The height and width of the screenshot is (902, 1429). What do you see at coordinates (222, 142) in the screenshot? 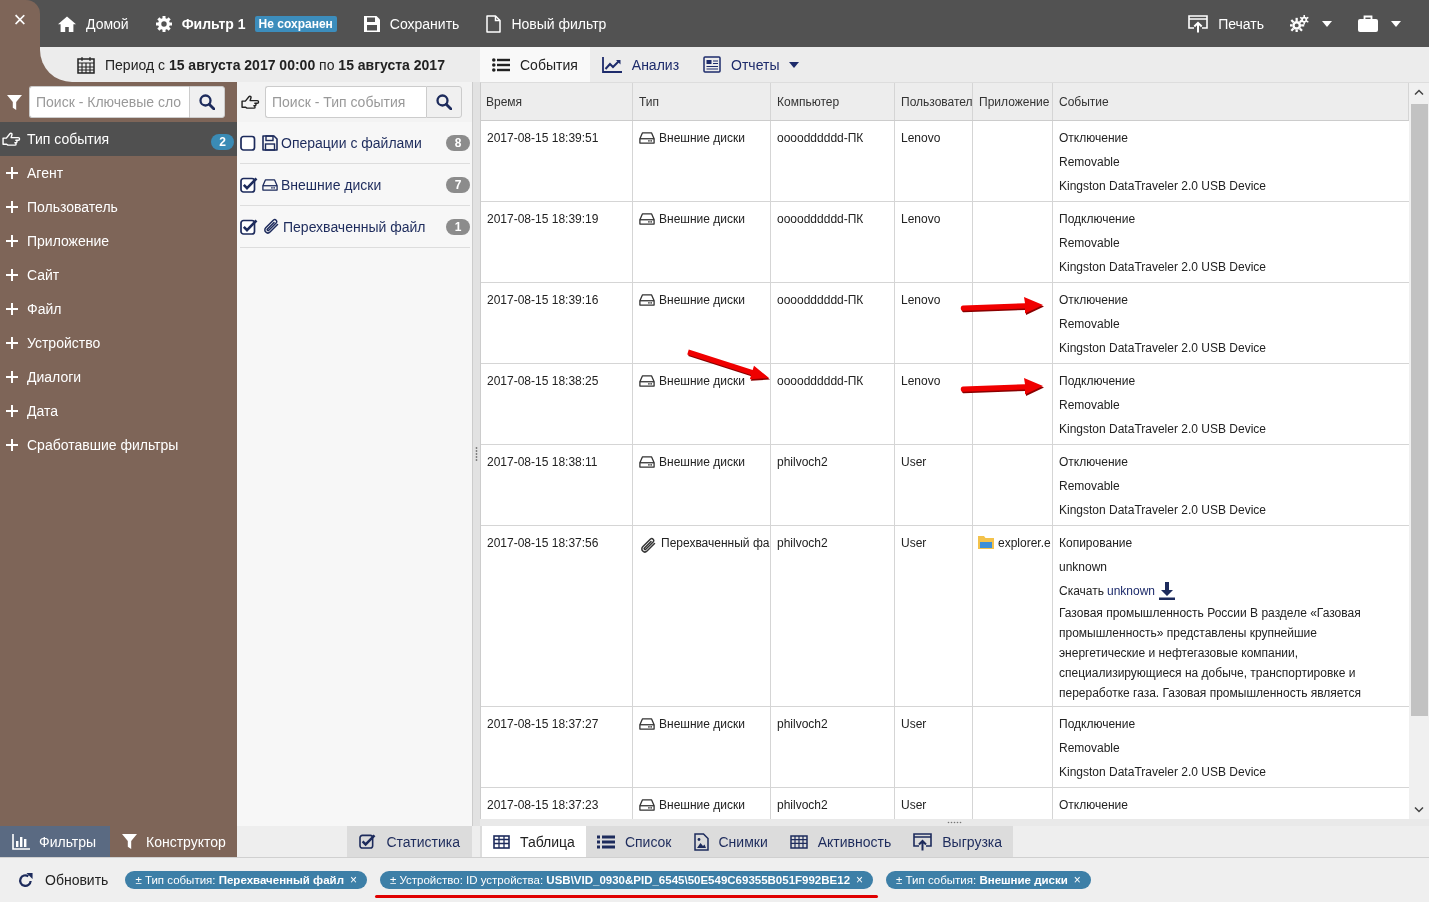
I see `count-badge: 2` at bounding box center [222, 142].